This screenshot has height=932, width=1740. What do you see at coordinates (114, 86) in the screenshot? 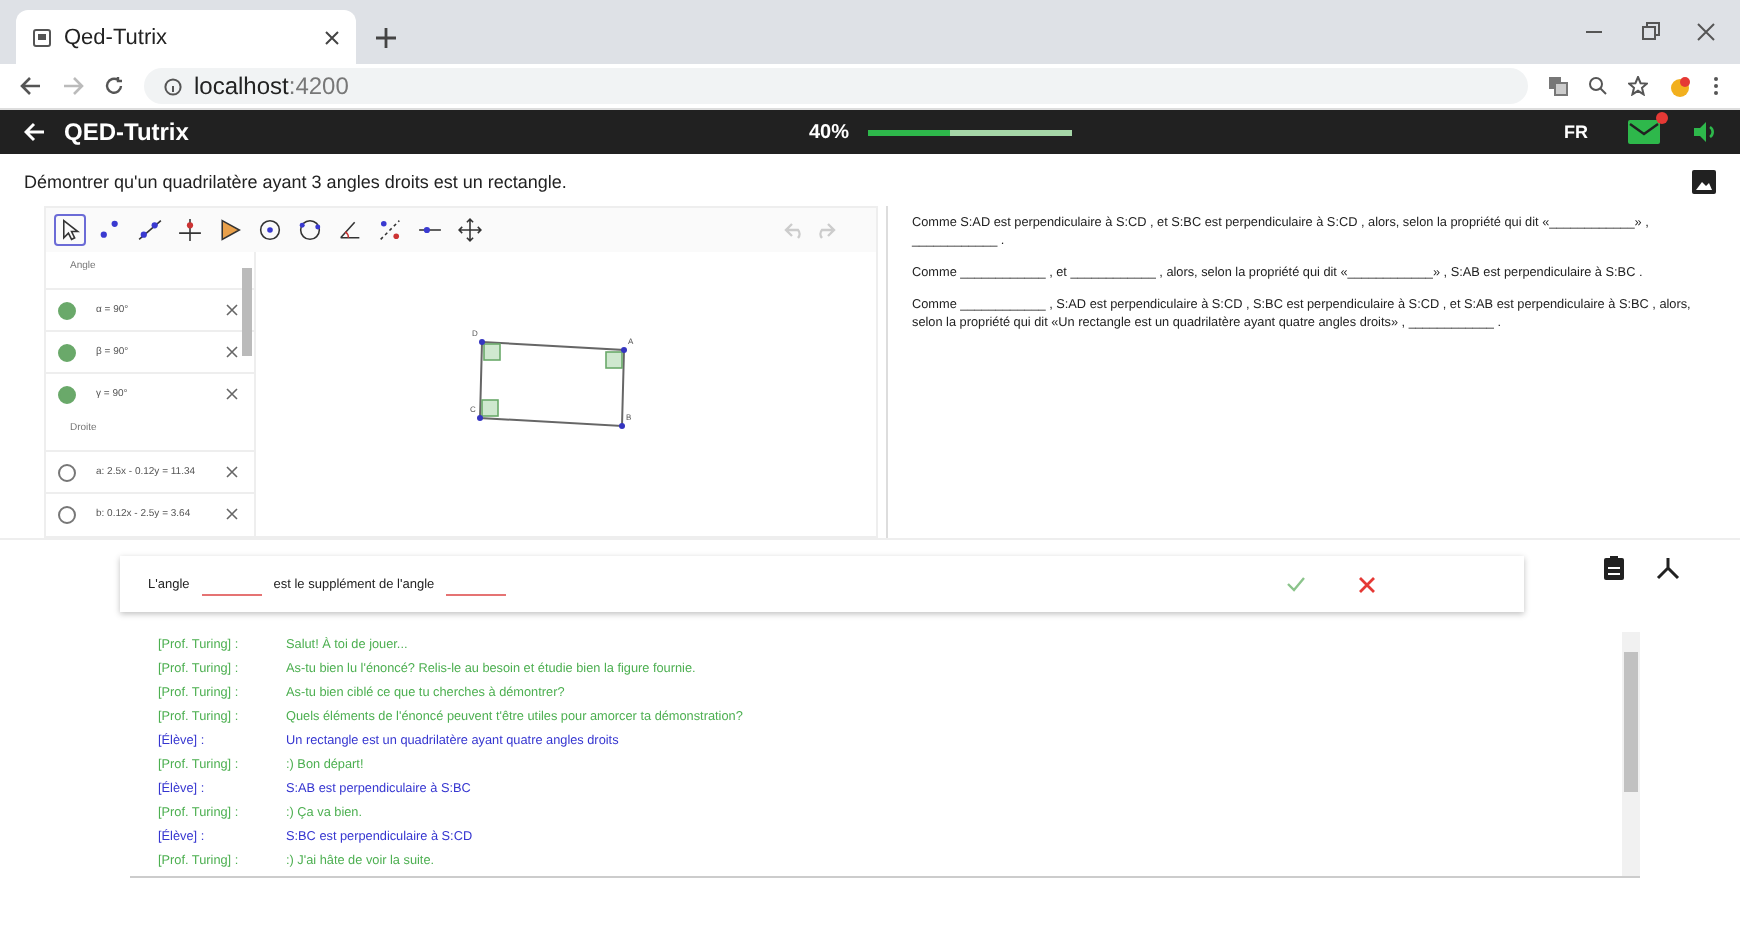
I see `reload-icon` at bounding box center [114, 86].